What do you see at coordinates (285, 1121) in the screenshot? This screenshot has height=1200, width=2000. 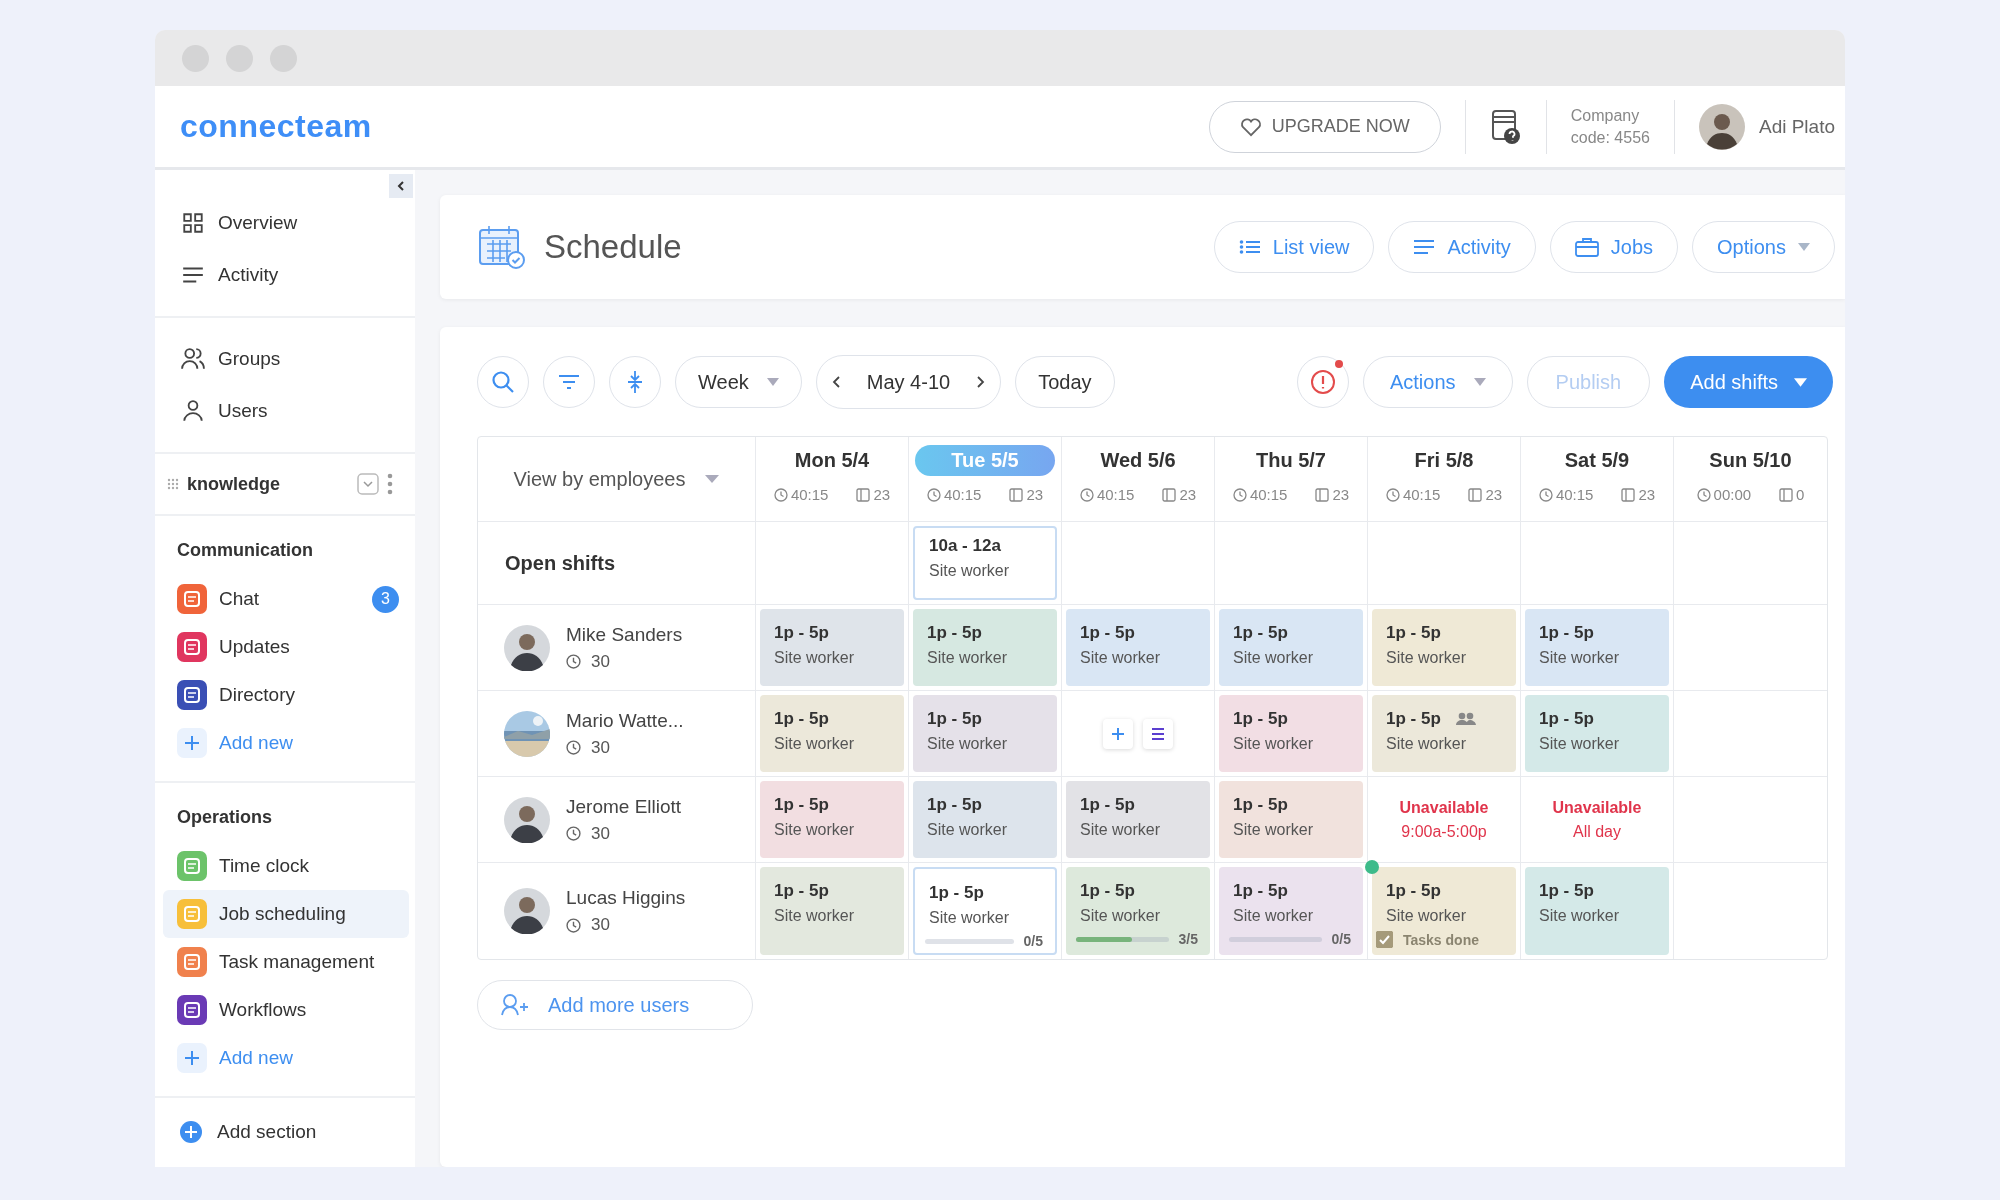 I see `add-section-link: Add section` at bounding box center [285, 1121].